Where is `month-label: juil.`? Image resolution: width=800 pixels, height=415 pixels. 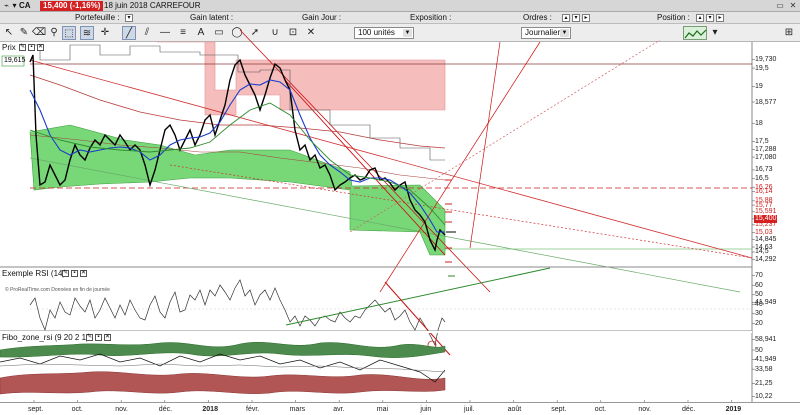
month-label: juil. is located at coordinates (469, 409).